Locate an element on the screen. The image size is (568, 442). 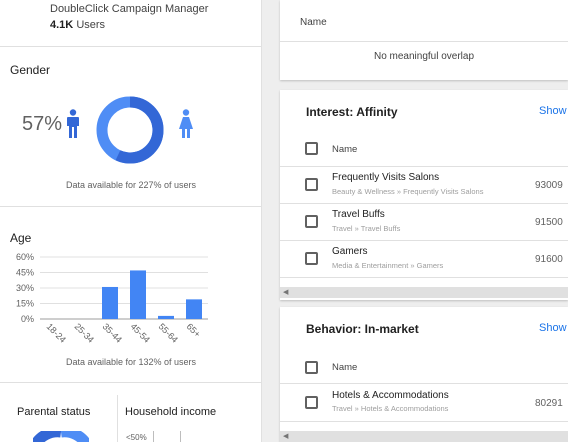
household-income-title: Household income is located at coordinates (171, 412).